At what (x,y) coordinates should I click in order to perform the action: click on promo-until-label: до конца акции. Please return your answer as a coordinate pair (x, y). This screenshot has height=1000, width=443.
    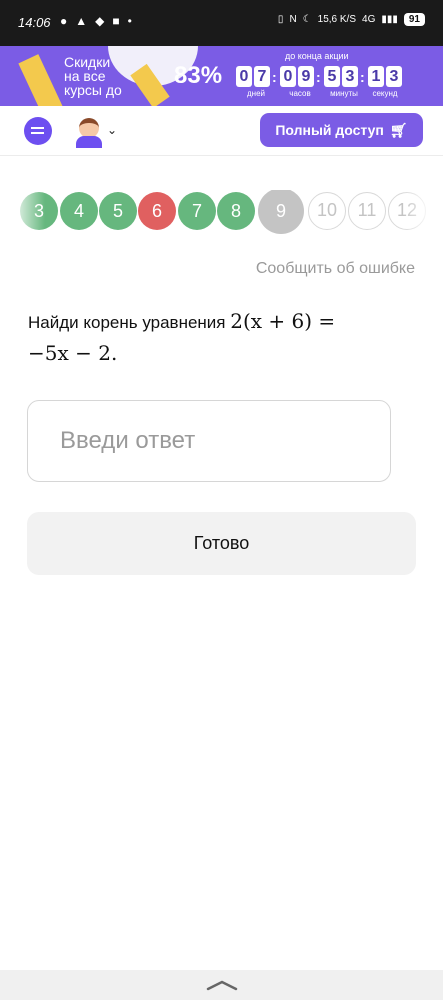
    Looking at the image, I should click on (317, 56).